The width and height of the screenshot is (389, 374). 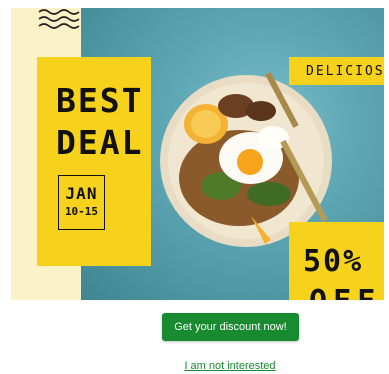 I want to click on get-discount-button: Get your discount now!, so click(x=230, y=327).